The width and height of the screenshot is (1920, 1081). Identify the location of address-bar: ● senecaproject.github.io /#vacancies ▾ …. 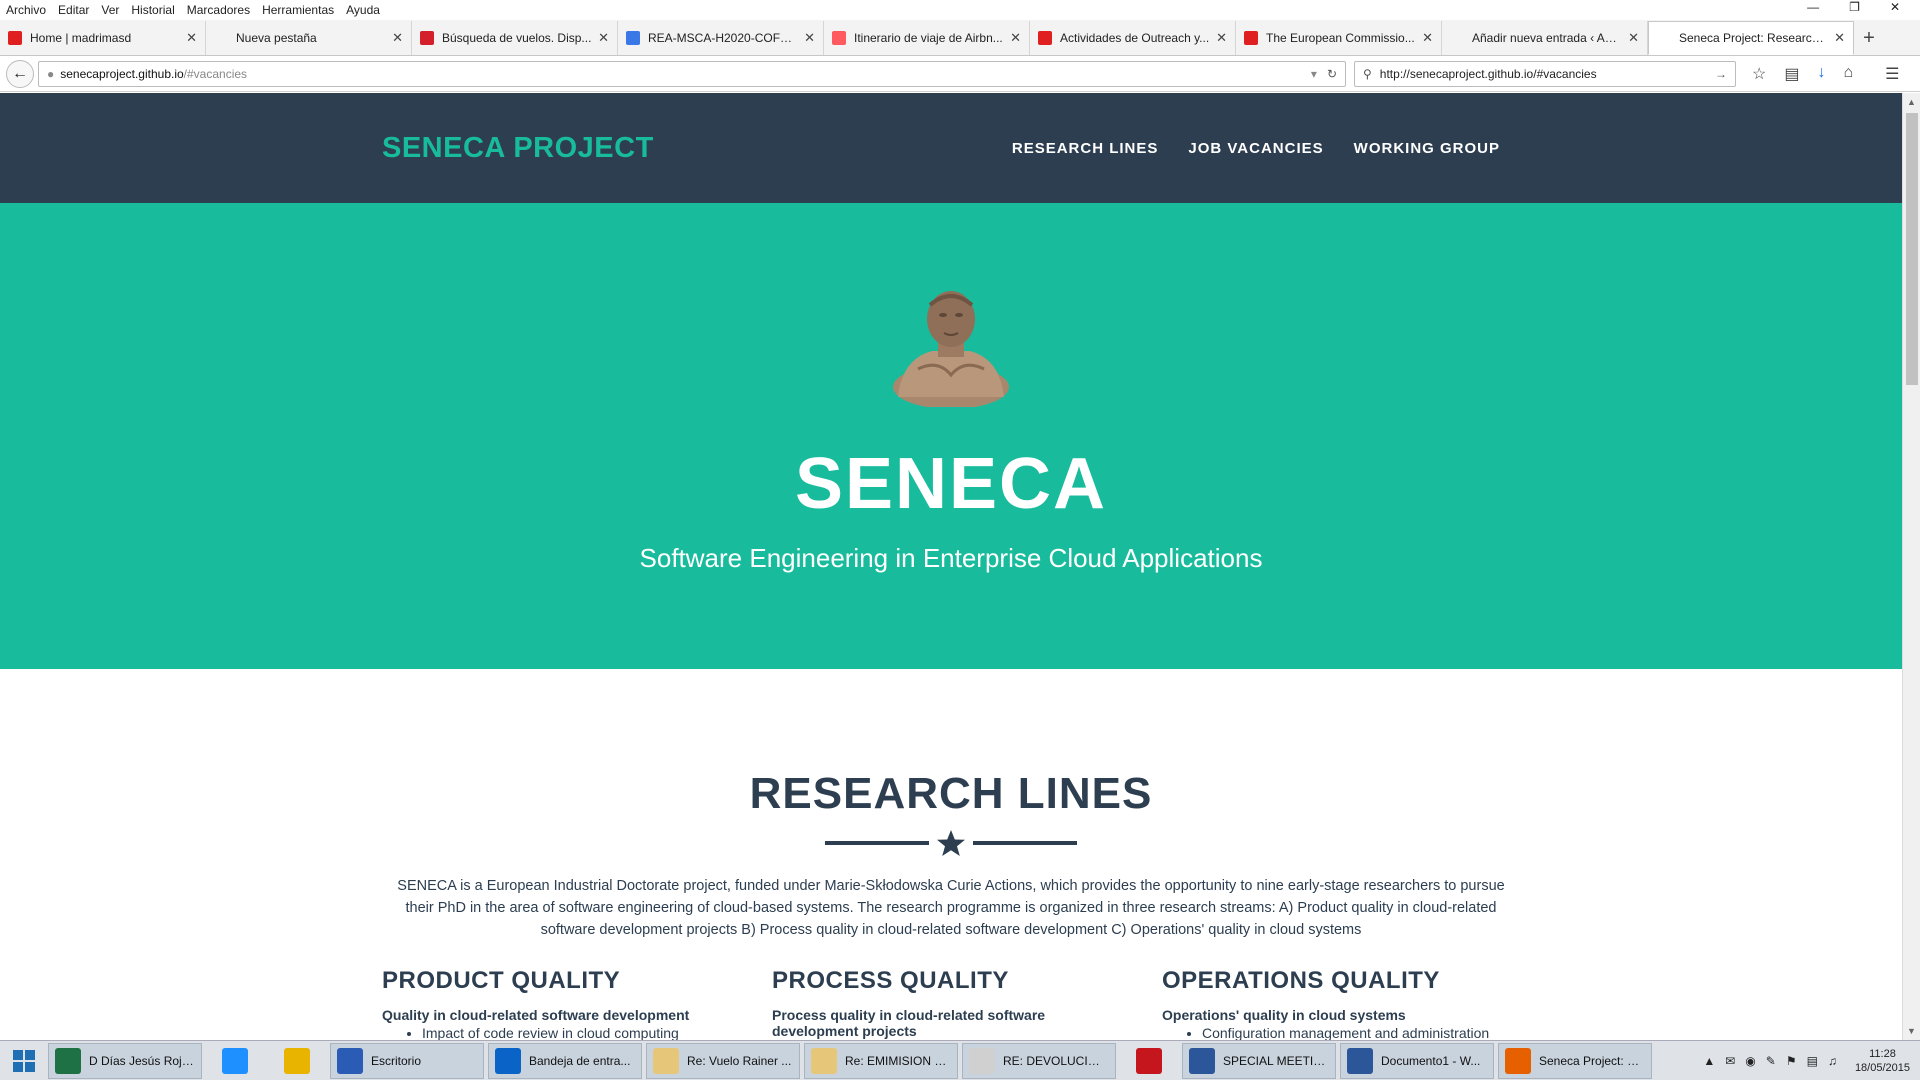
(692, 73).